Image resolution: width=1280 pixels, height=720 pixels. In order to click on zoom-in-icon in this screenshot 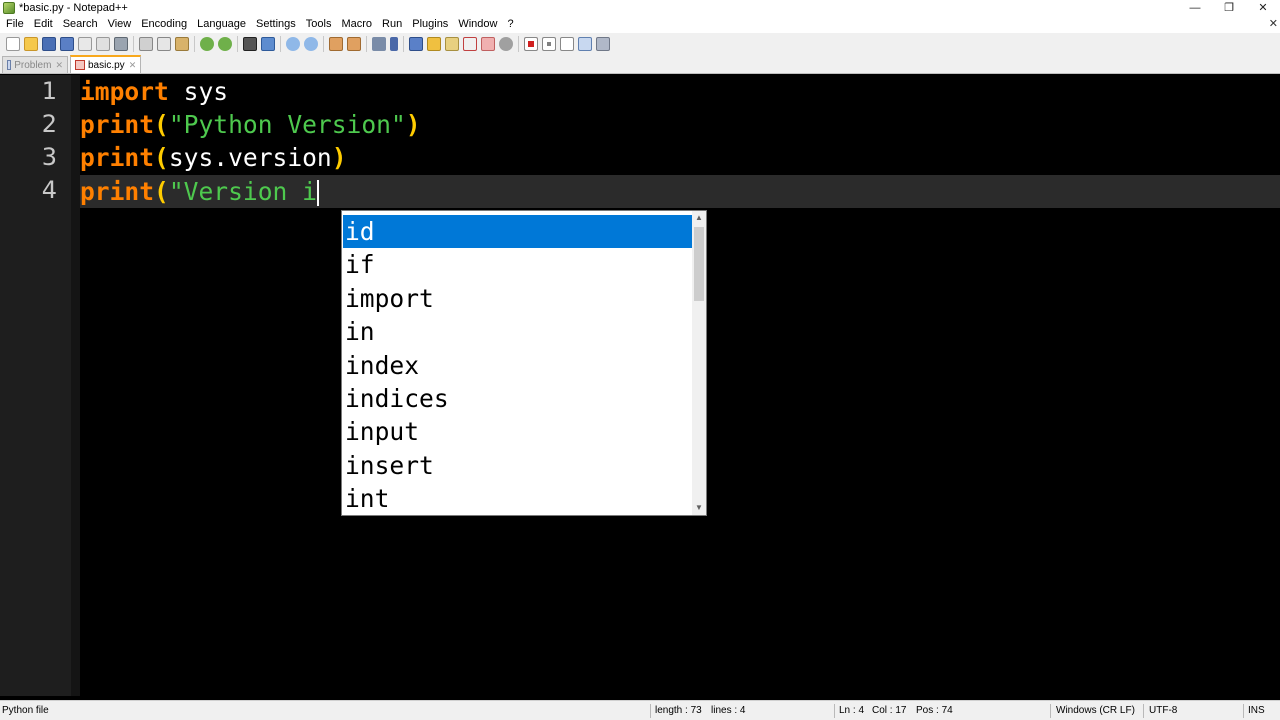, I will do `click(293, 44)`.